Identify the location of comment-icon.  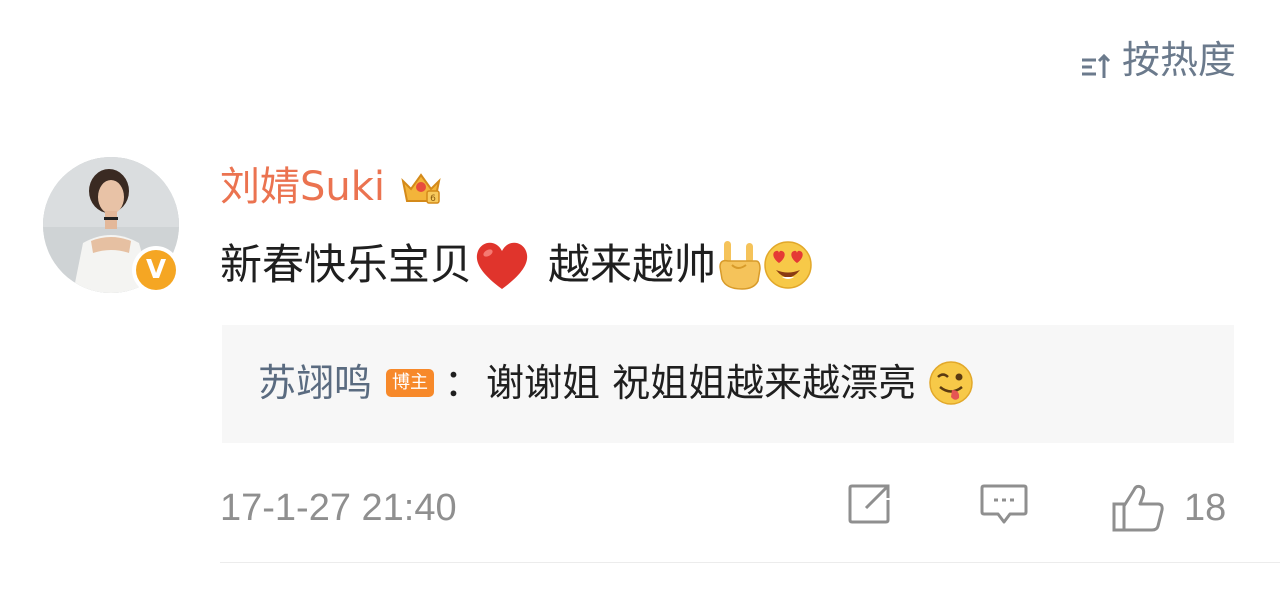
(1004, 504).